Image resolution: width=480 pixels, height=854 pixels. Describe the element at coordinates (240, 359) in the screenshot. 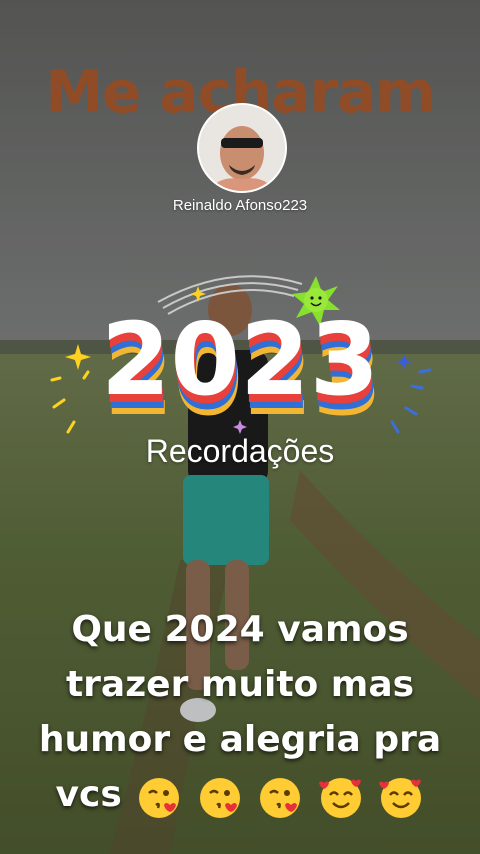

I see `recap-year: 2023` at that location.